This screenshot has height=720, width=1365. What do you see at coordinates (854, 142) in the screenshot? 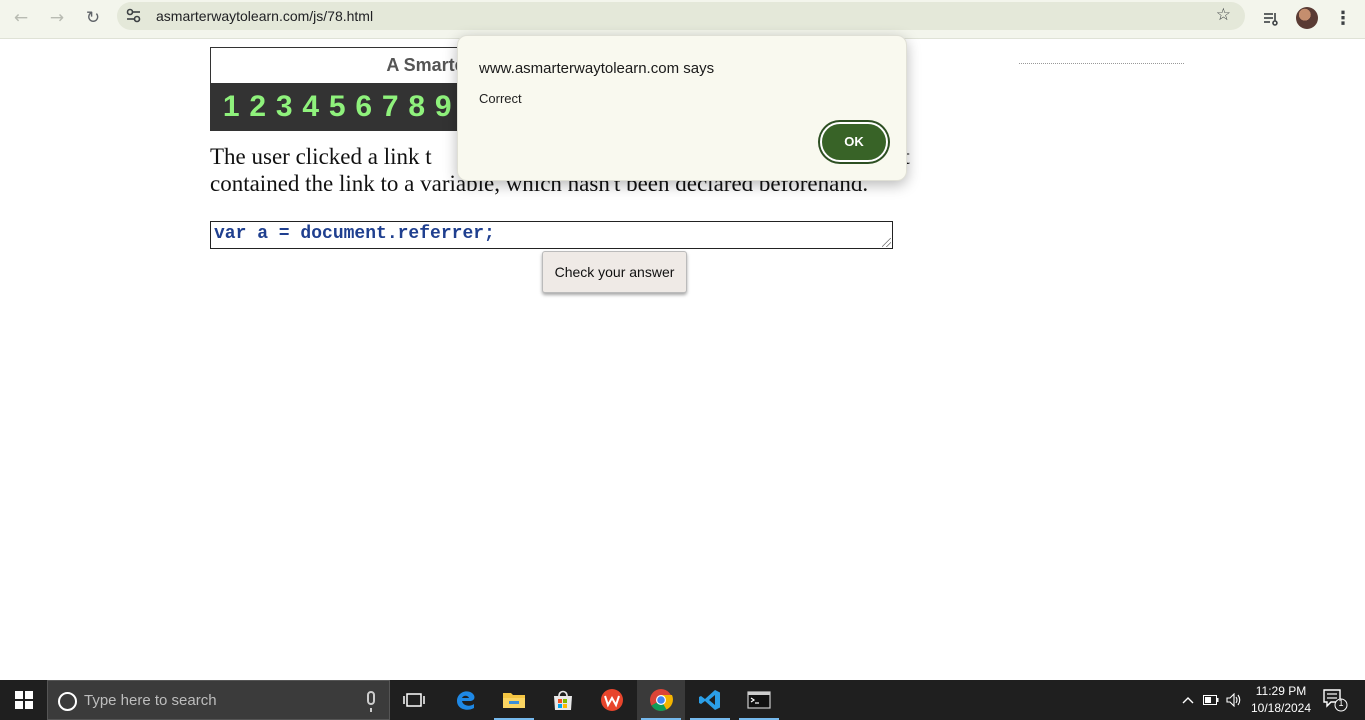
I see `ok-button: OK` at bounding box center [854, 142].